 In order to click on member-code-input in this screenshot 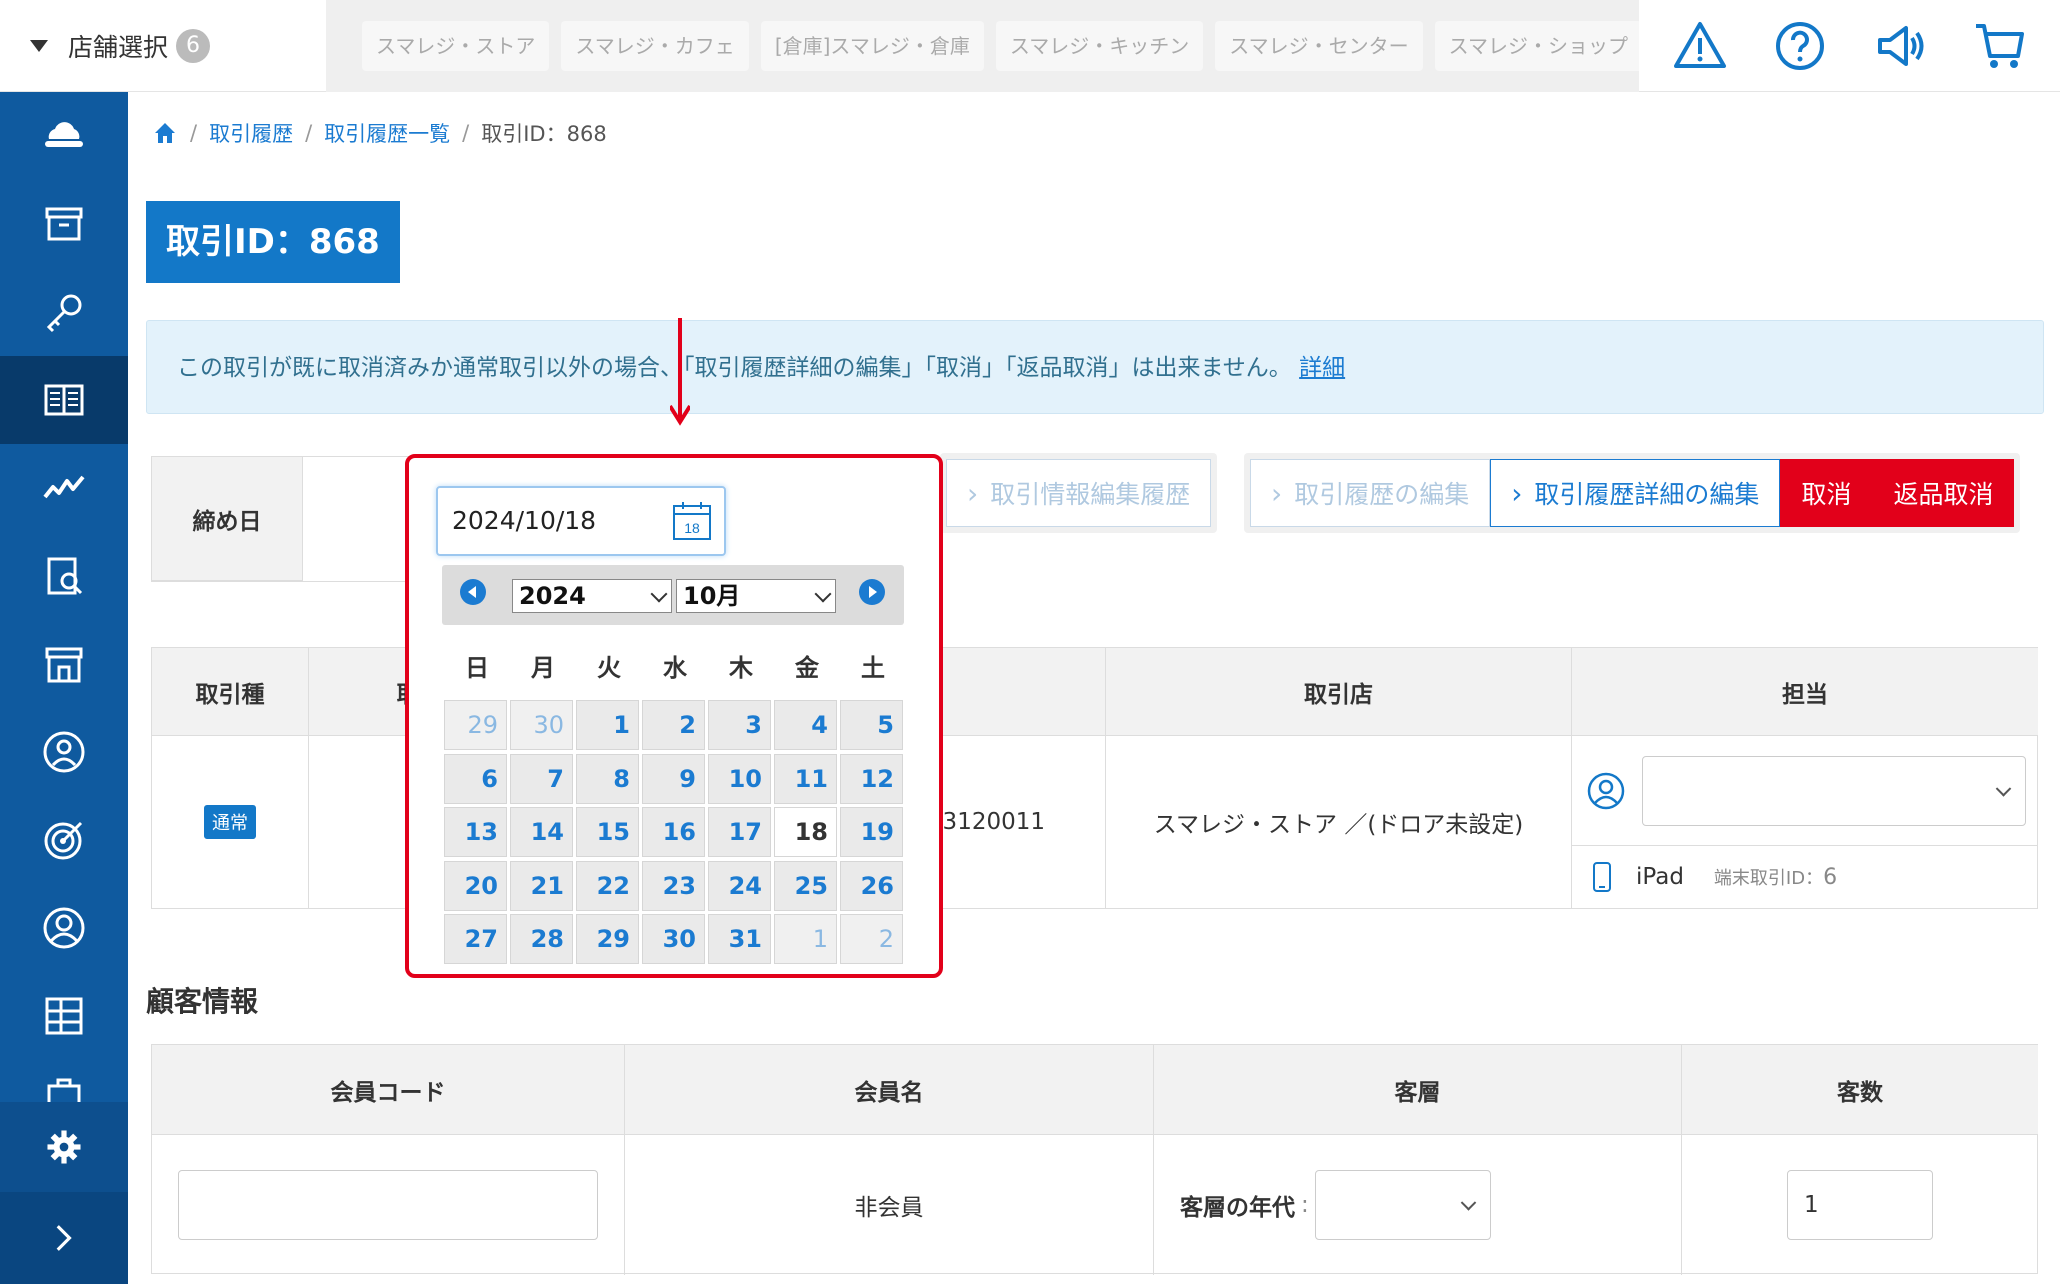, I will do `click(388, 1205)`.